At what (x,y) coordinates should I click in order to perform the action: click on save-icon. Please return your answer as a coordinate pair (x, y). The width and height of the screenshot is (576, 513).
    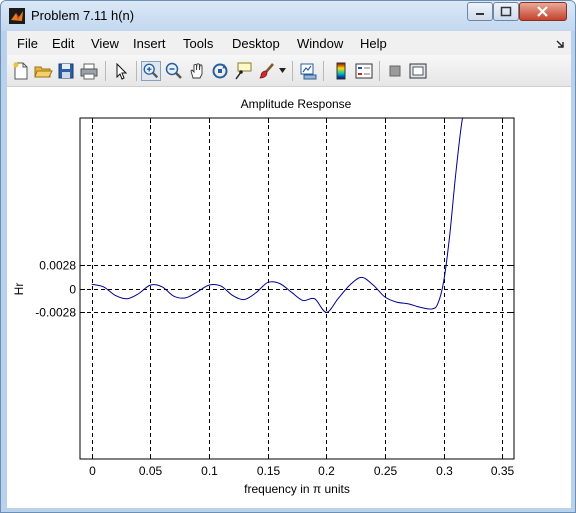
    Looking at the image, I should click on (66, 71).